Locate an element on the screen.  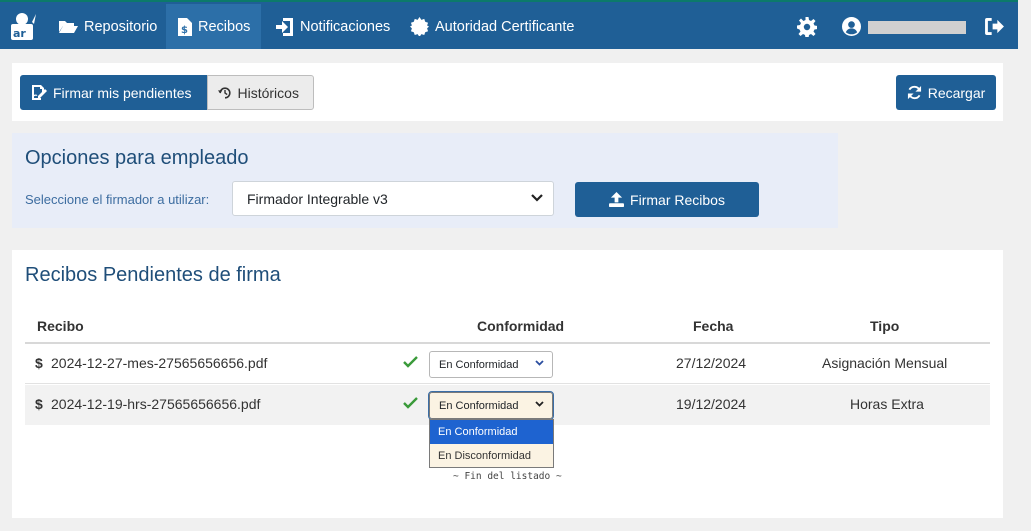
nav-item-recibos: $ Recibos is located at coordinates (213, 26).